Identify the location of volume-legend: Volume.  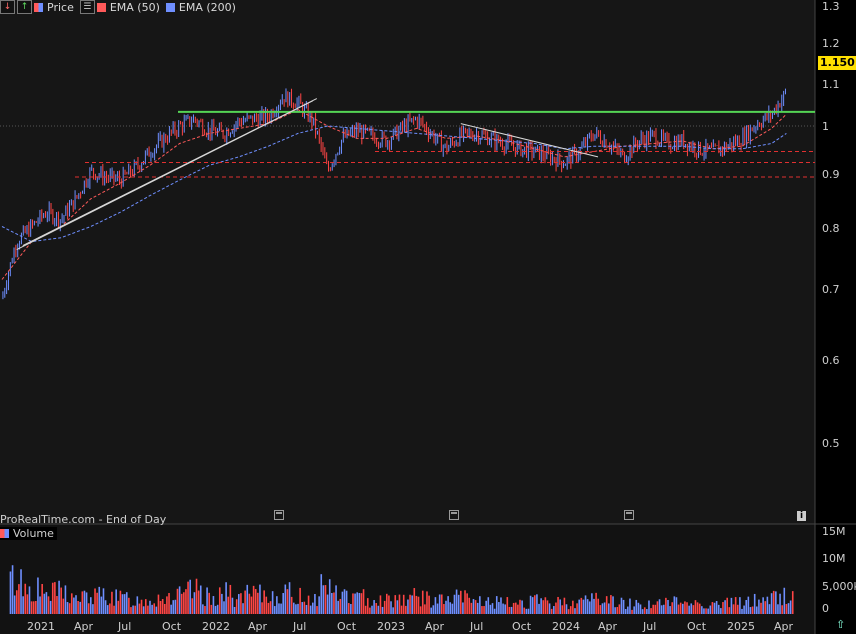
(28, 533).